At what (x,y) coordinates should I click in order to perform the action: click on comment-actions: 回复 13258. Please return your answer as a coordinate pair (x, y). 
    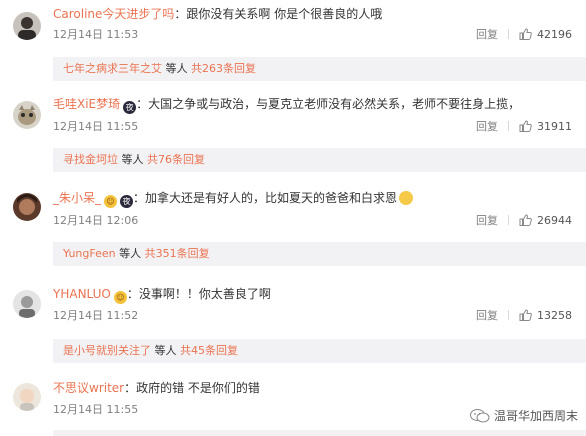
    Looking at the image, I should click on (524, 316).